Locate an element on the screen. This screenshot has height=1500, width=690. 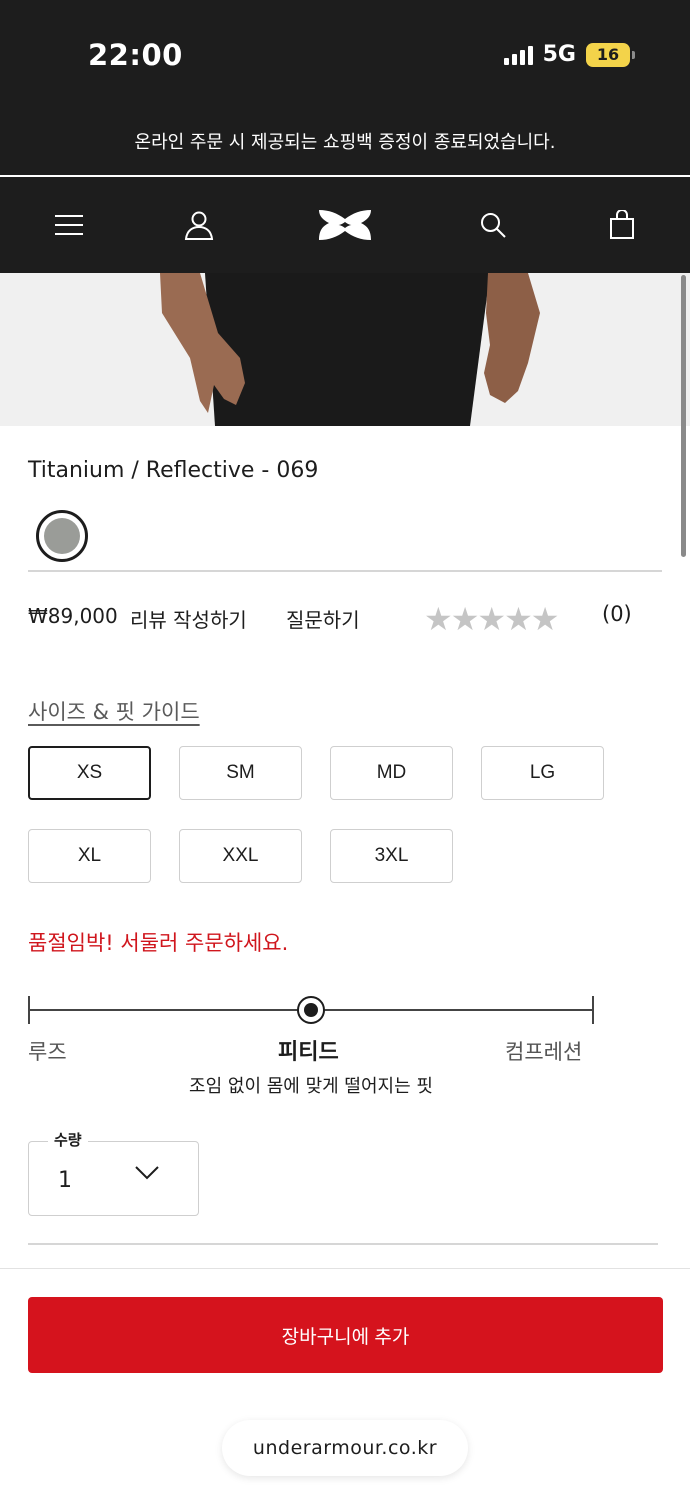
price-row: ₩89,000 리뷰 작성하기 질문하기 ★★★★★ (0) is located at coordinates (345, 619).